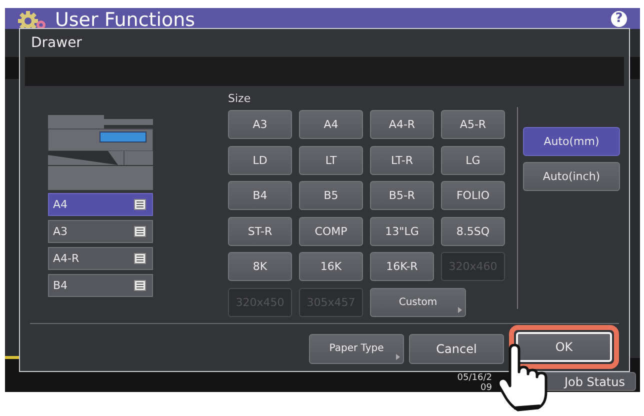 The height and width of the screenshot is (416, 644). I want to click on time-text: 09, so click(486, 388).